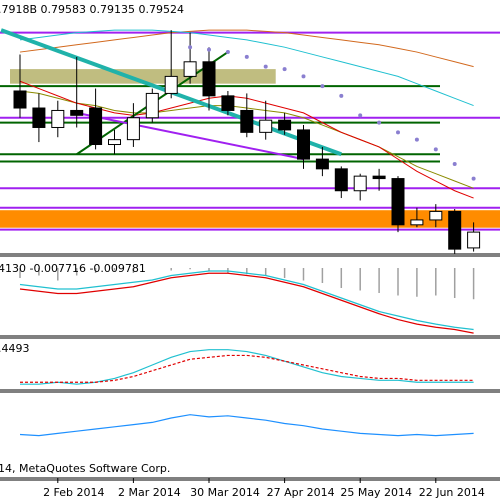 The height and width of the screenshot is (504, 500). I want to click on copyright-text: 14, MetaQuotes Software Corp., so click(85, 468).